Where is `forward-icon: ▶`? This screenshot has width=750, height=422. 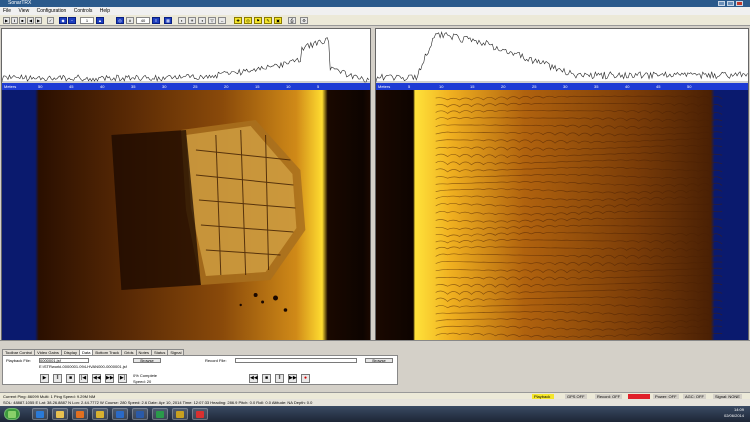
forward-icon: ▶ is located at coordinates (38, 20).